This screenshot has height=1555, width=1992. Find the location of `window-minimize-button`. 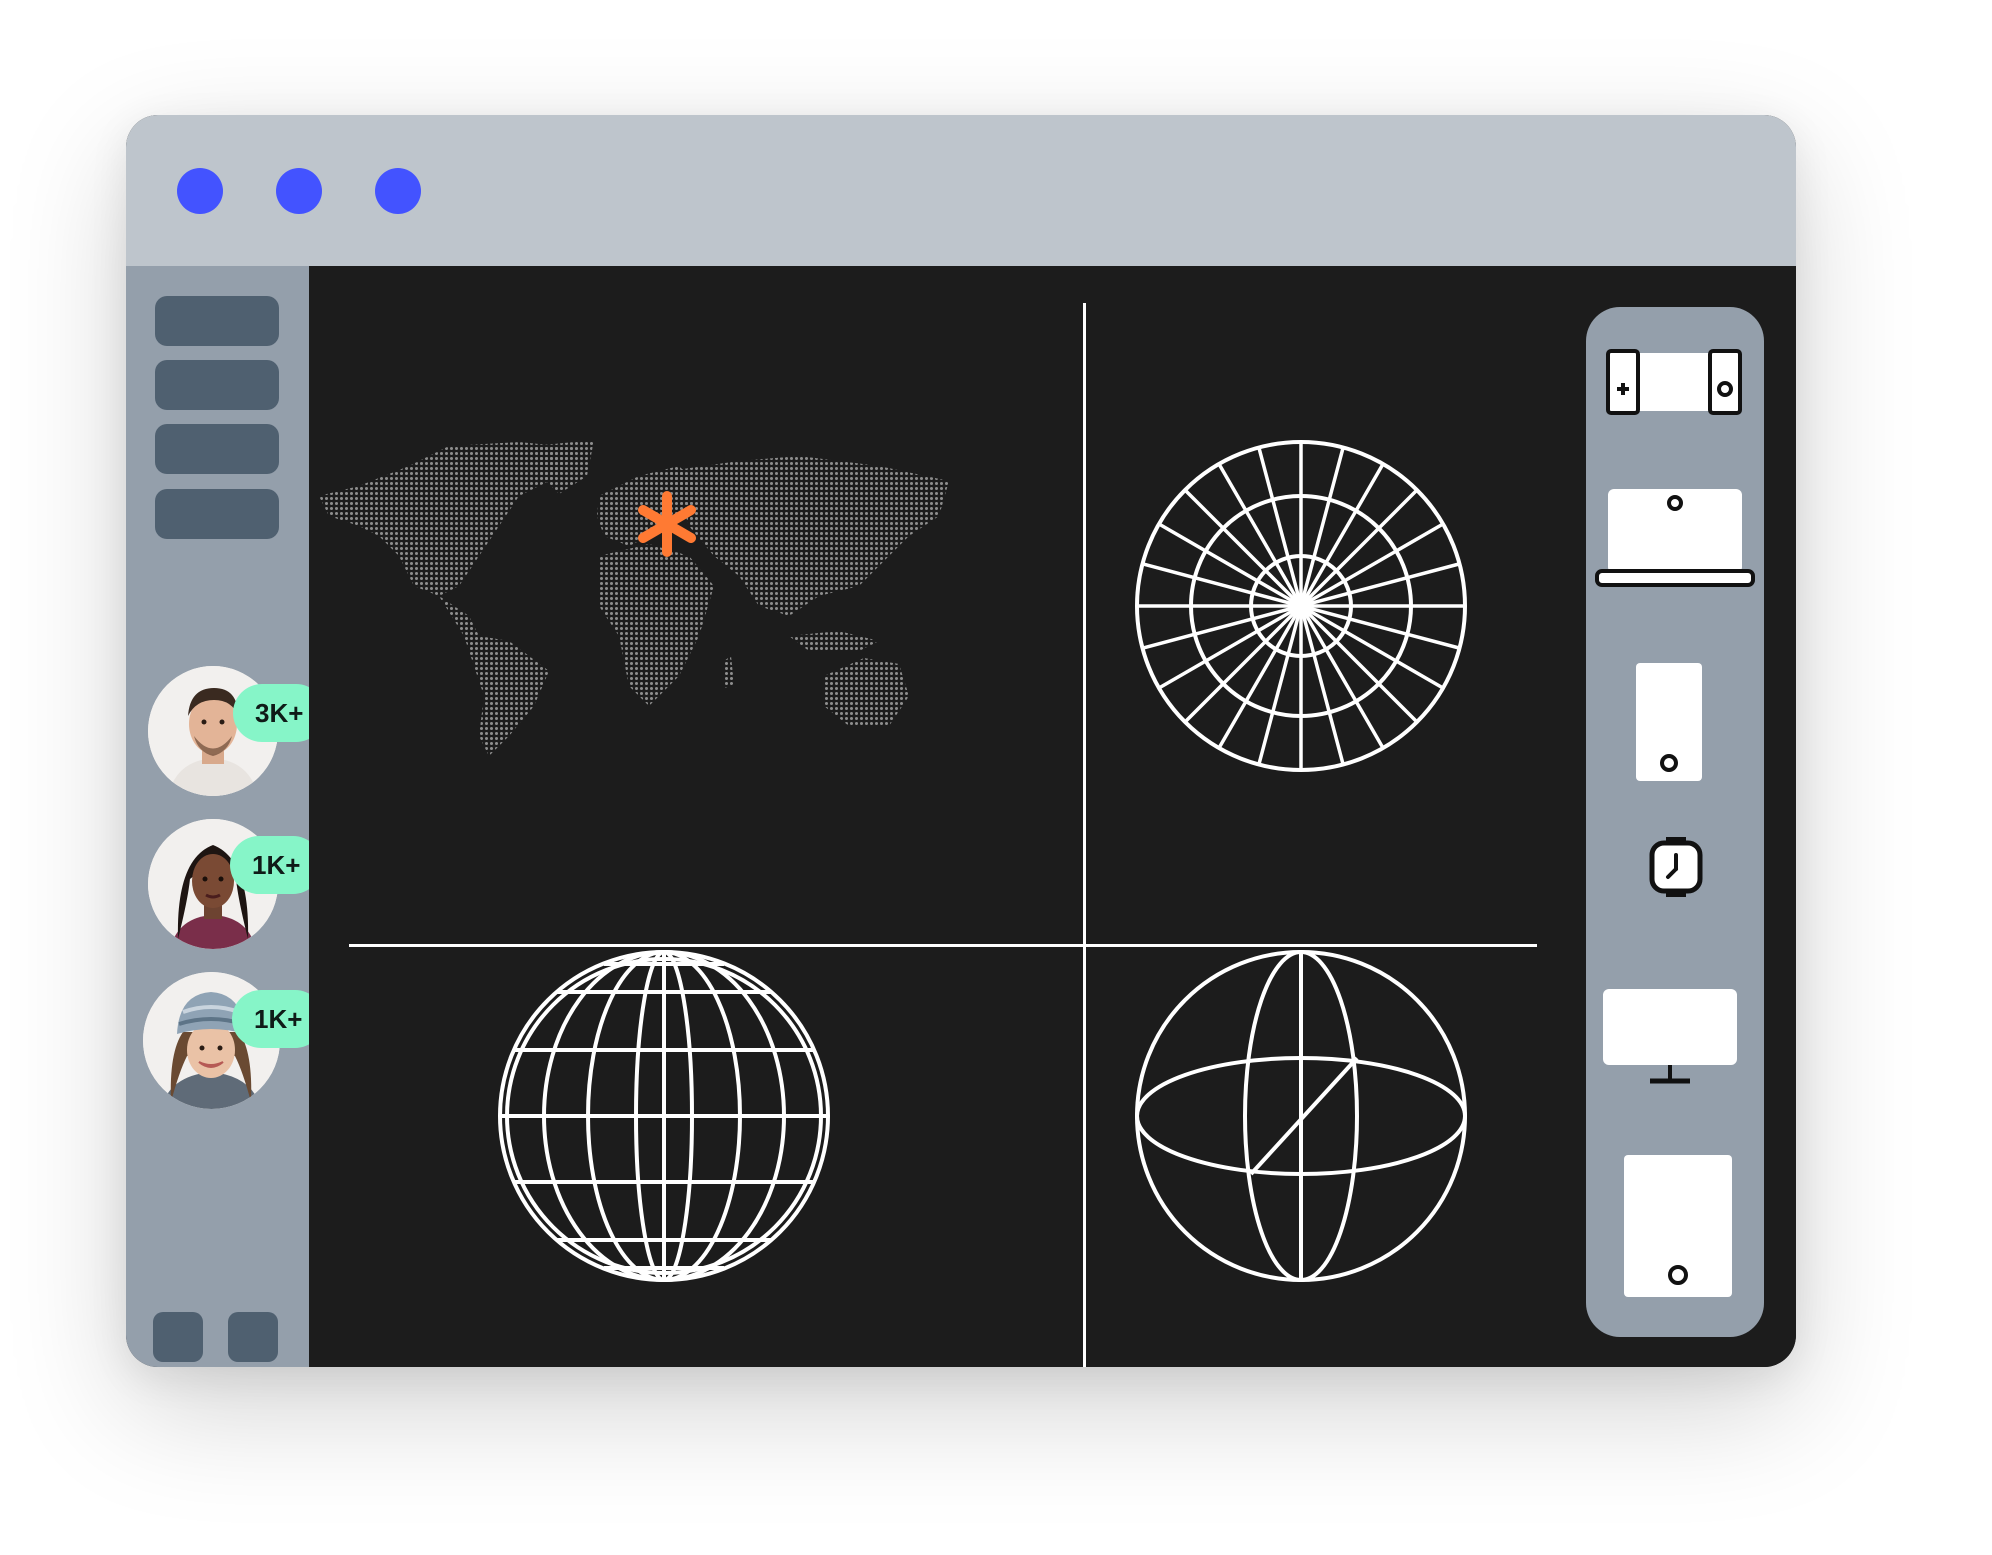

window-minimize-button is located at coordinates (299, 191).